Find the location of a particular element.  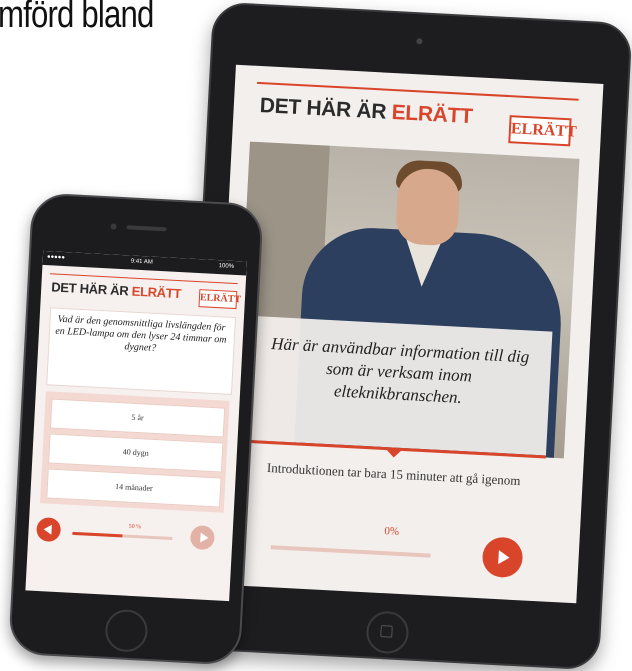

phone-progress-fill is located at coordinates (97, 535).